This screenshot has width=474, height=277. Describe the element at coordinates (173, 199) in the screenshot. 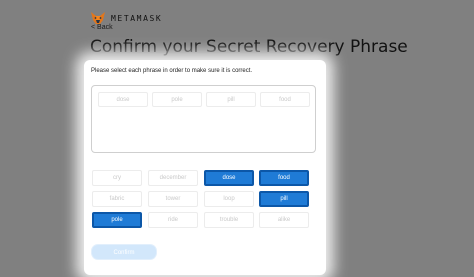

I see `word-chip: tower` at that location.